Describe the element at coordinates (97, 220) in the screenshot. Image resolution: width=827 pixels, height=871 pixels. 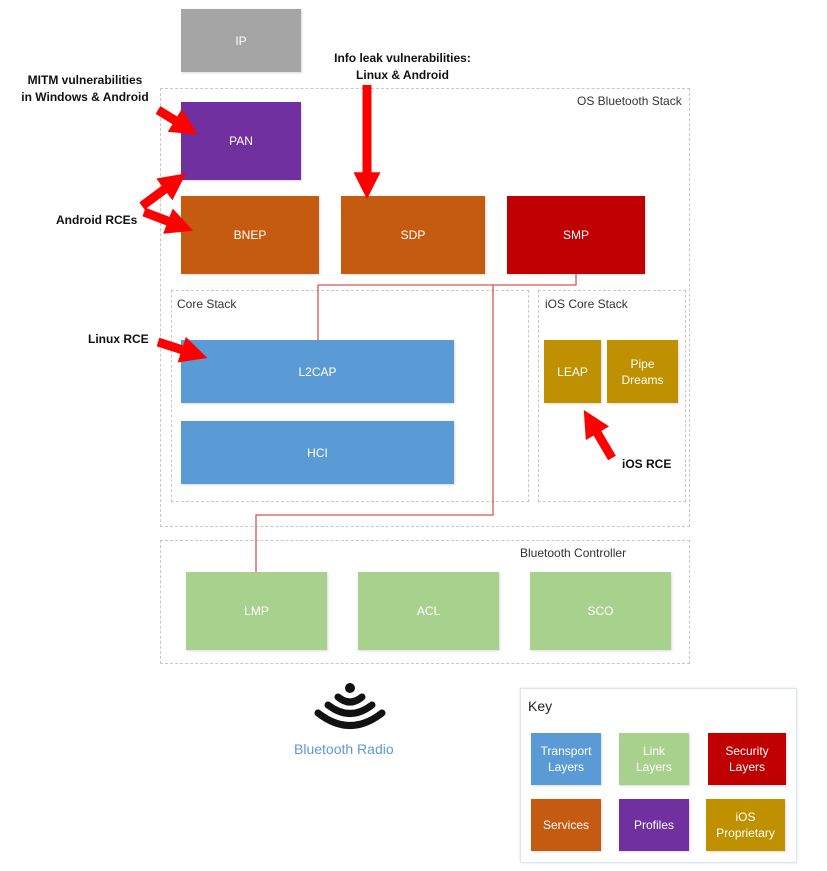
I see `android-rce-annotation: Android RCEs` at that location.